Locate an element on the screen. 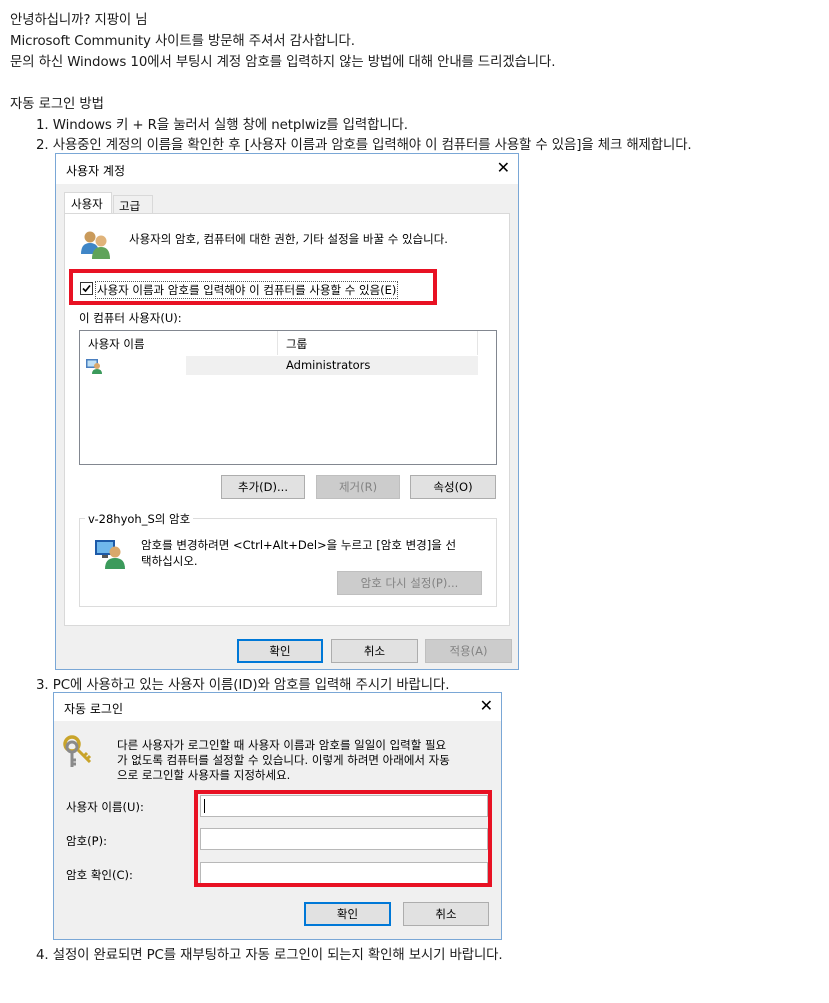  dialog-titlebar: 자동 로그인 ✕ is located at coordinates (277, 707).